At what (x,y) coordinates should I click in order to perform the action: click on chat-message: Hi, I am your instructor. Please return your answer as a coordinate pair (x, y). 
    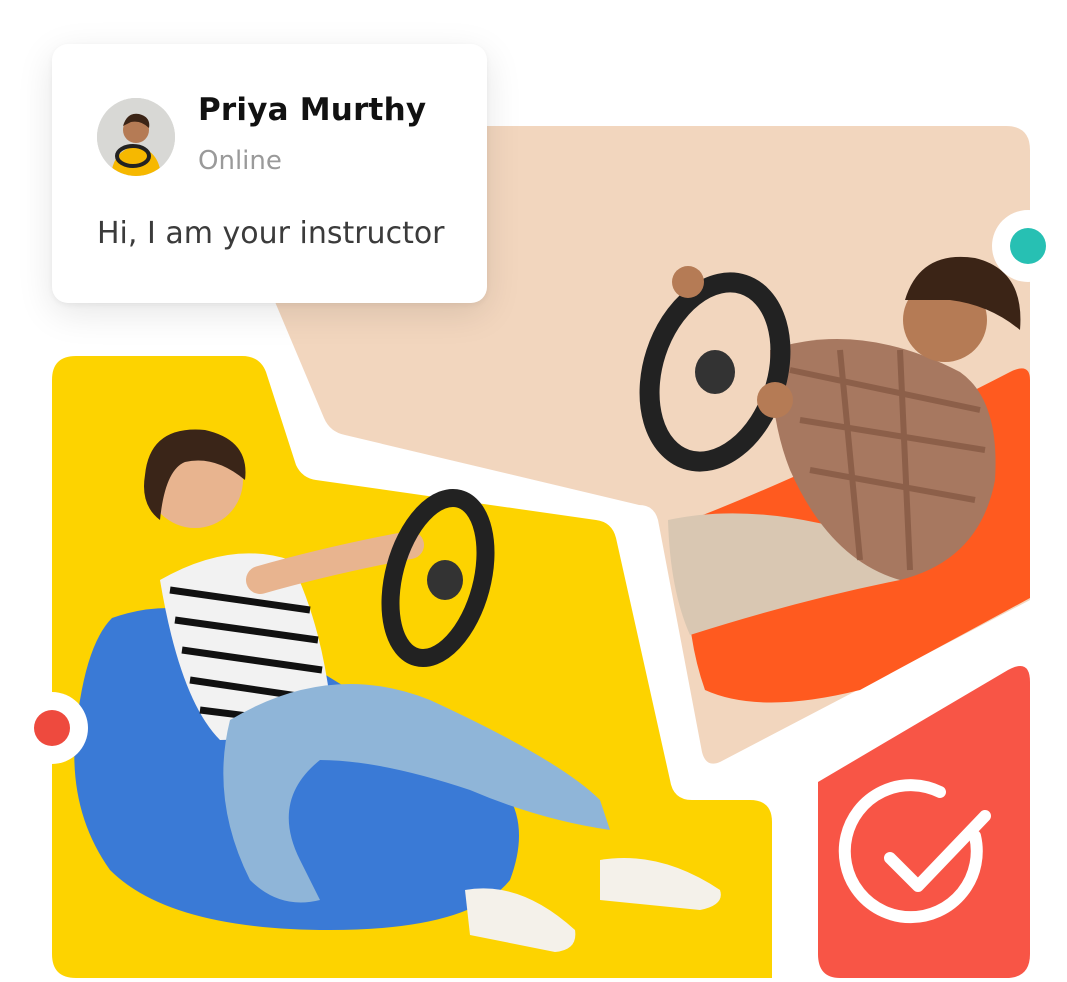
    Looking at the image, I should click on (271, 233).